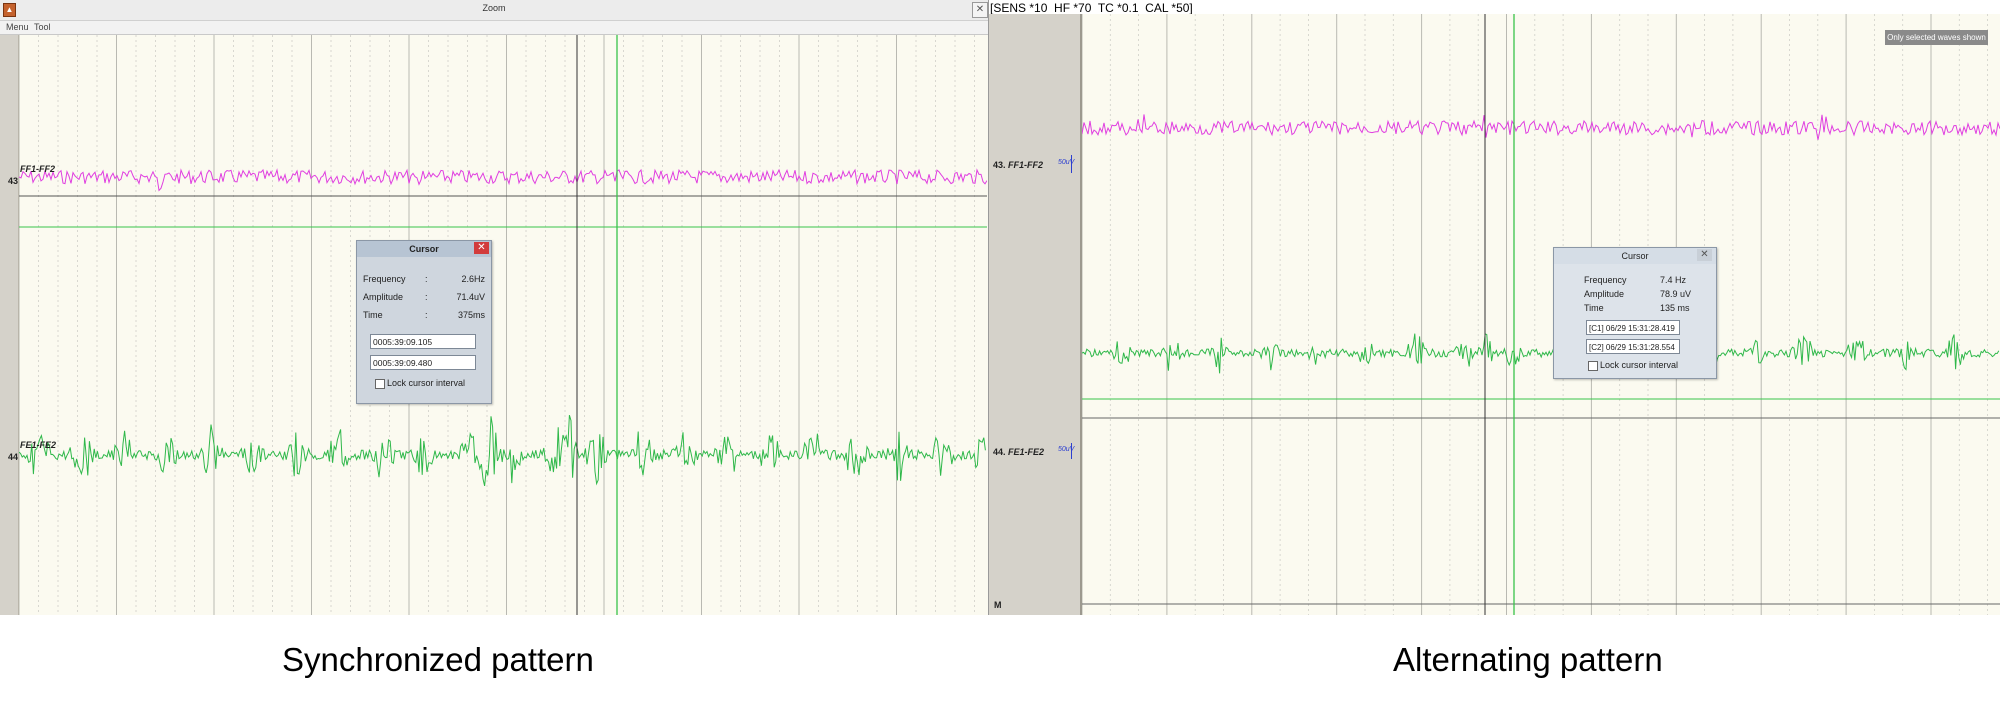 The image size is (2000, 708). I want to click on right-ch43-label: FF1-FF2, so click(1025, 165).